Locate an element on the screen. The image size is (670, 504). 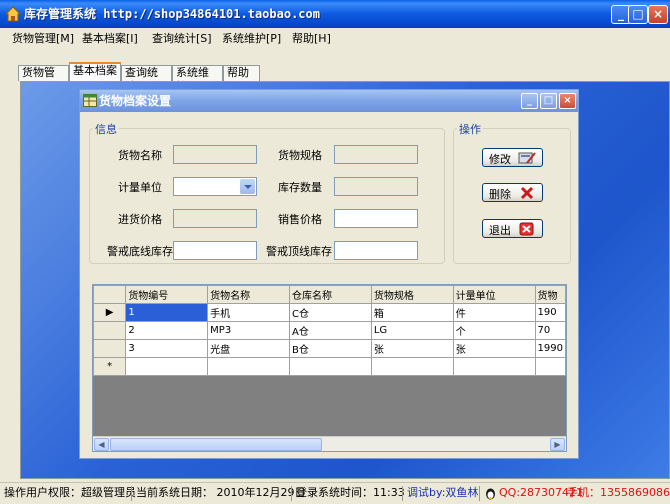
min-stock-field is located at coordinates (215, 250).